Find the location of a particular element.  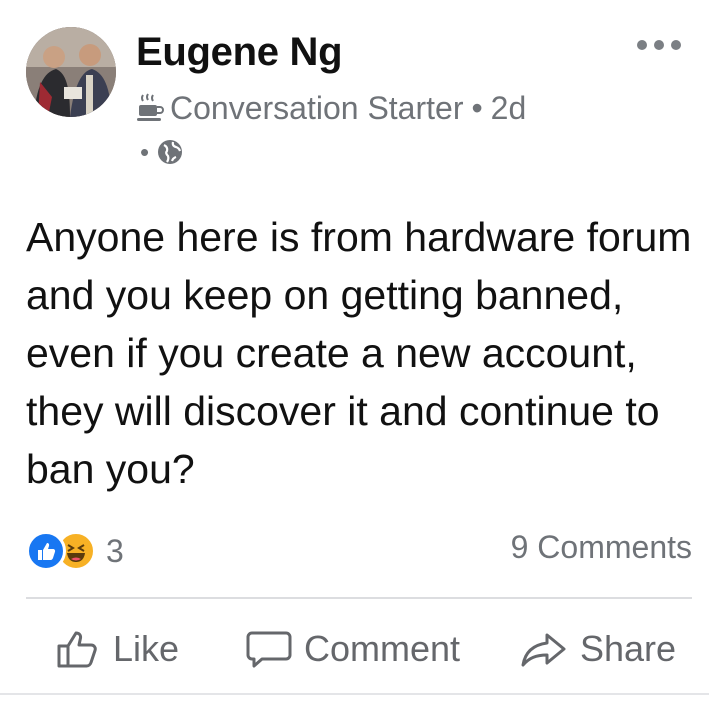

coffee-cup-icon is located at coordinates (150, 108).